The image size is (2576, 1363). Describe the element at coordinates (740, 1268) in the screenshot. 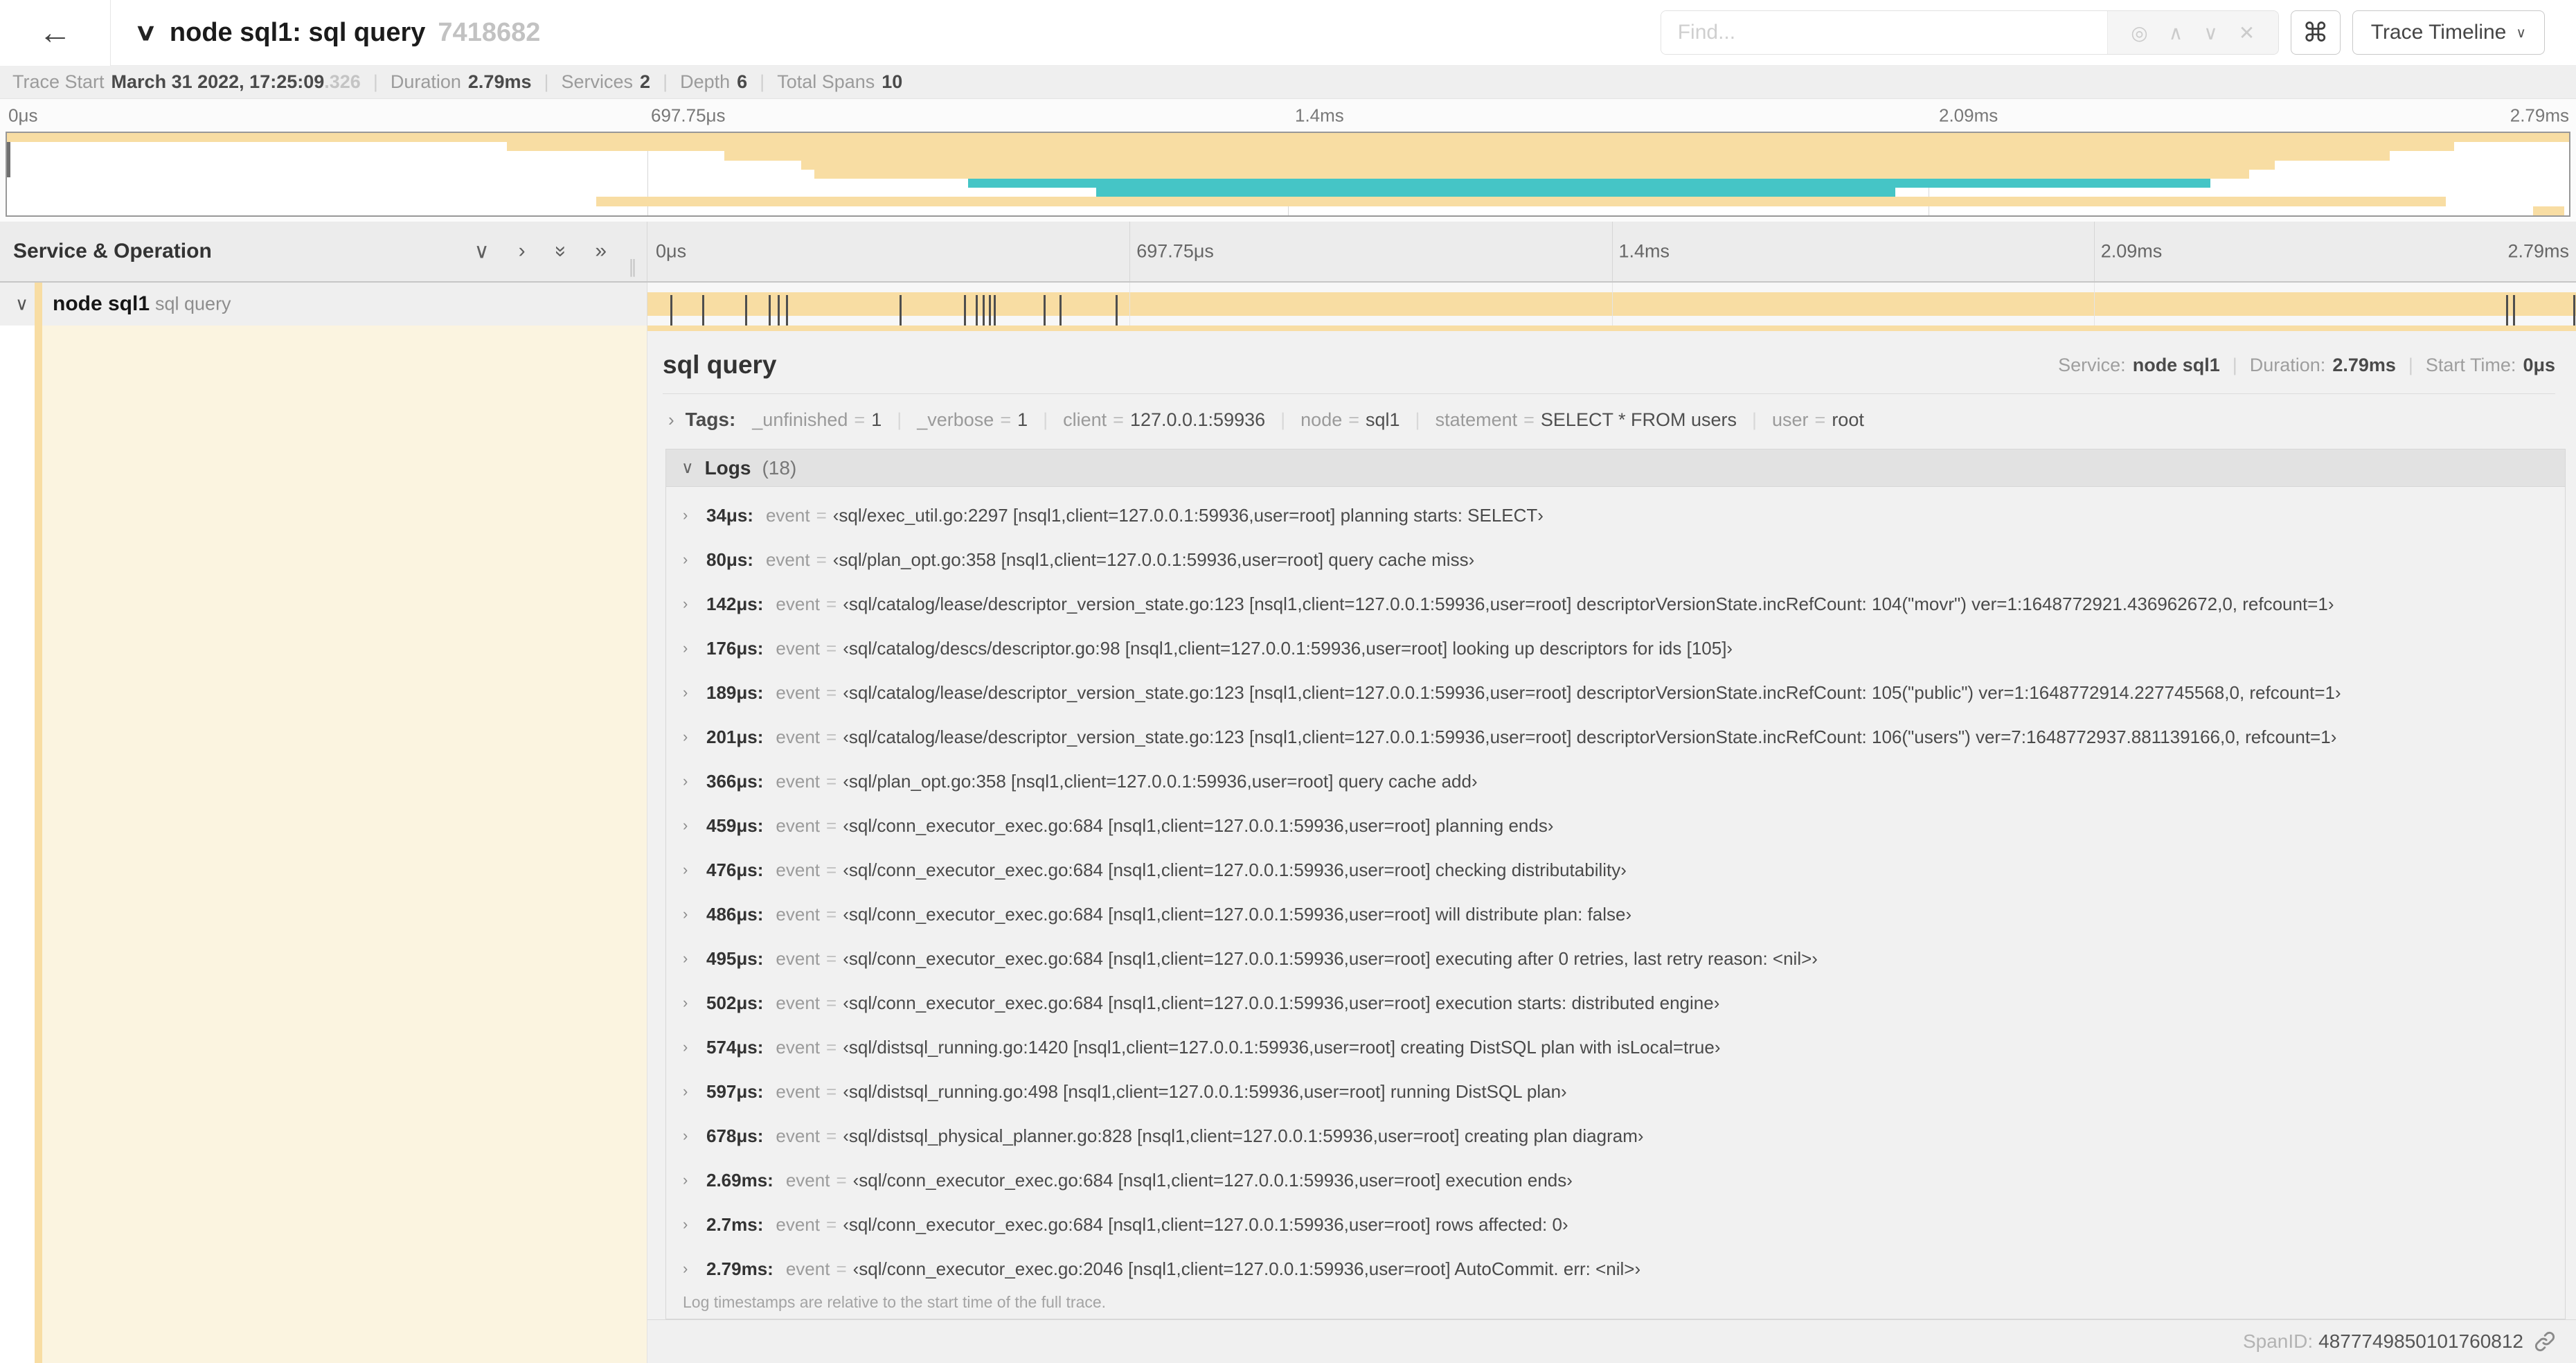

I see `log-timestamp: 2.79ms:` at that location.